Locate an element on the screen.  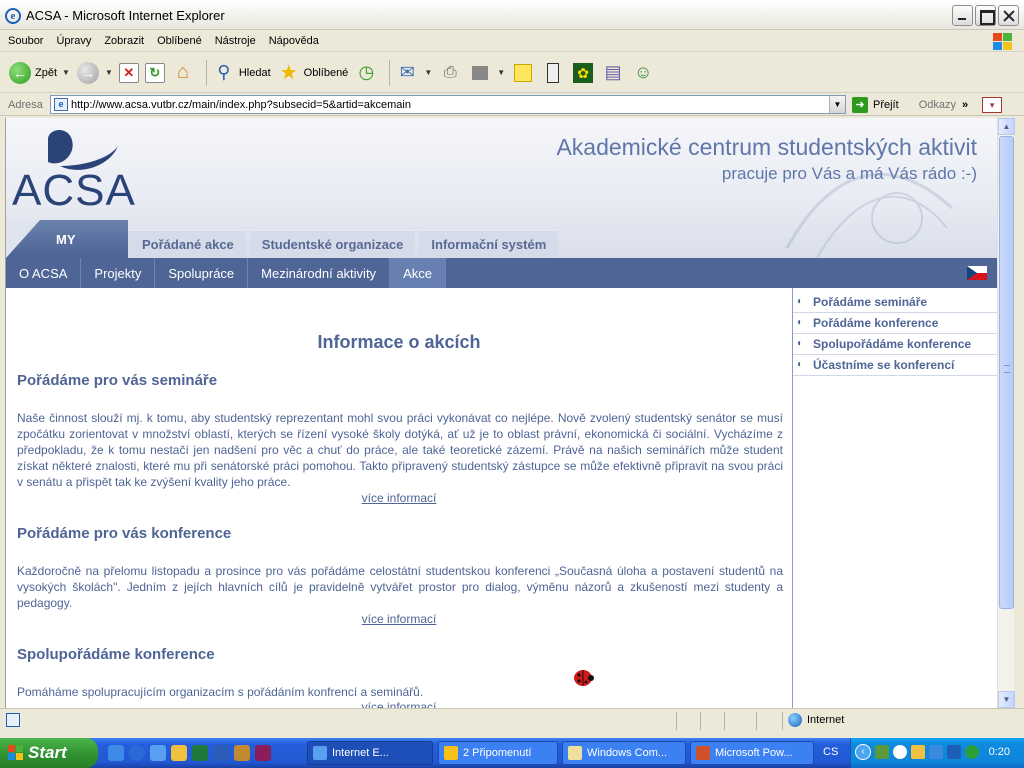
subnav-akce: Akce is located at coordinates (418, 273).